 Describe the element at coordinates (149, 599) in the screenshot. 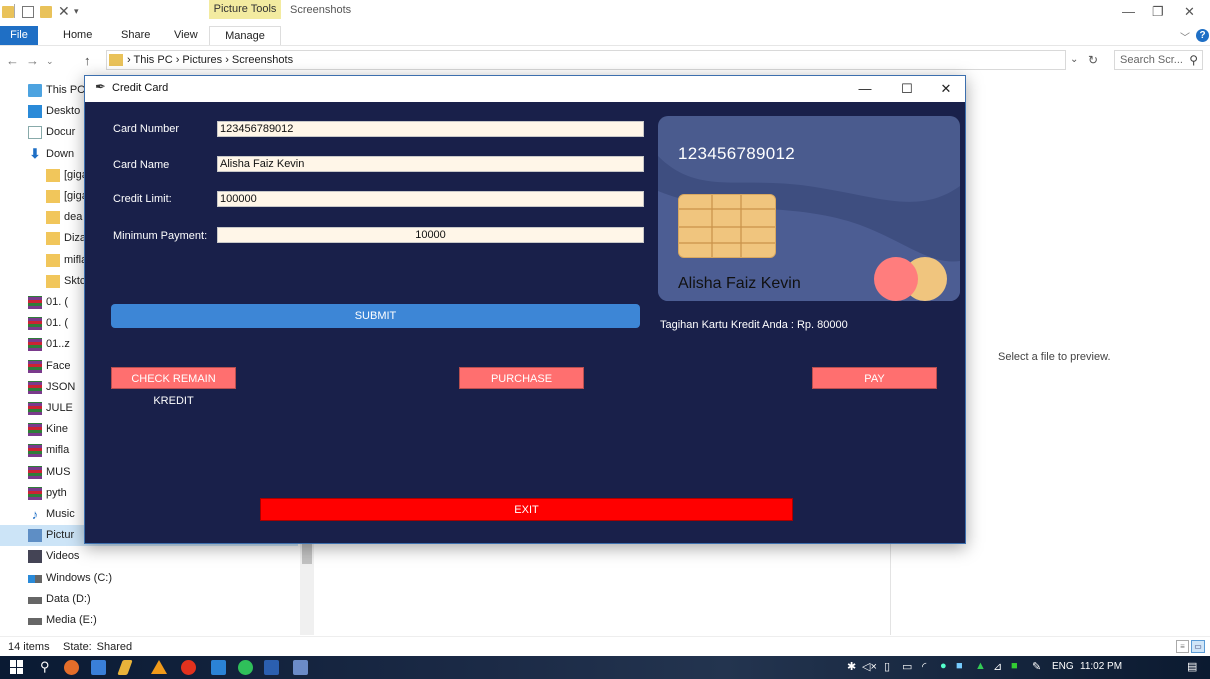

I see `nav-item: Data (D:)` at that location.